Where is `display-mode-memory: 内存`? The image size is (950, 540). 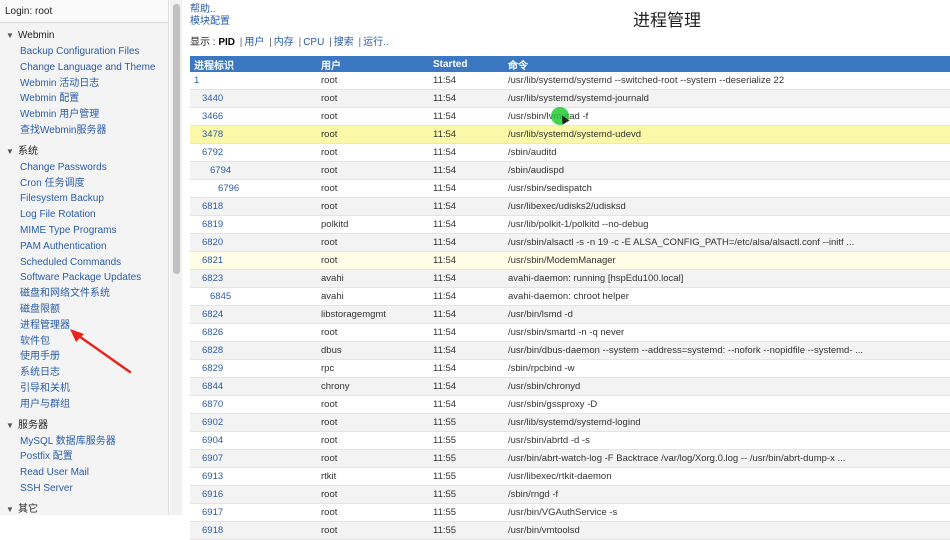 display-mode-memory: 内存 is located at coordinates (284, 42).